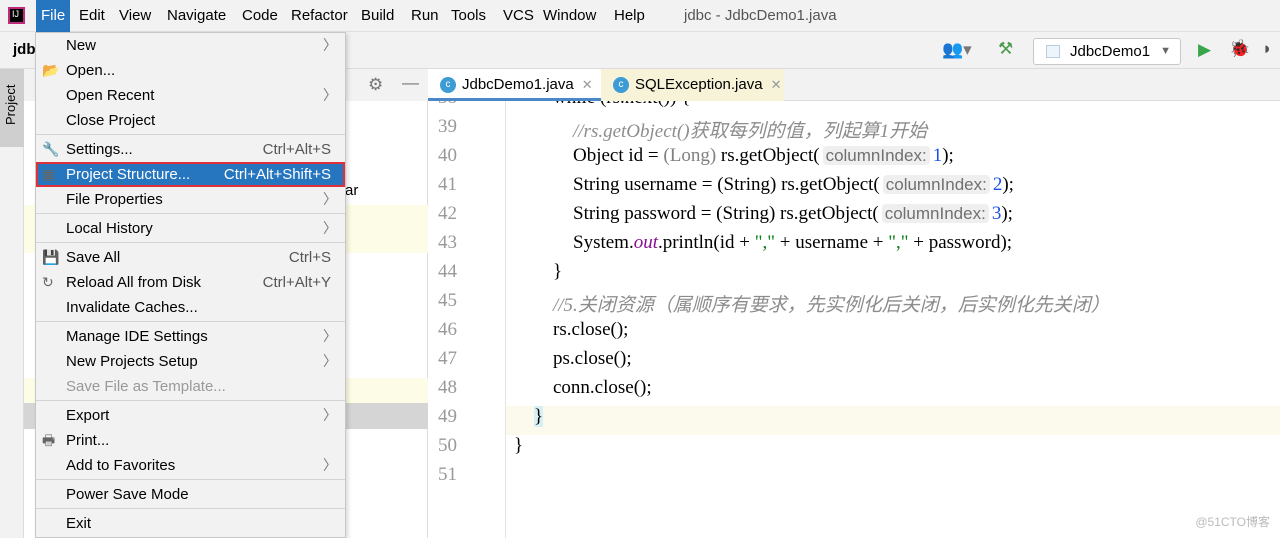 The height and width of the screenshot is (538, 1280). What do you see at coordinates (377, 16) in the screenshot?
I see `menu-build: Build` at bounding box center [377, 16].